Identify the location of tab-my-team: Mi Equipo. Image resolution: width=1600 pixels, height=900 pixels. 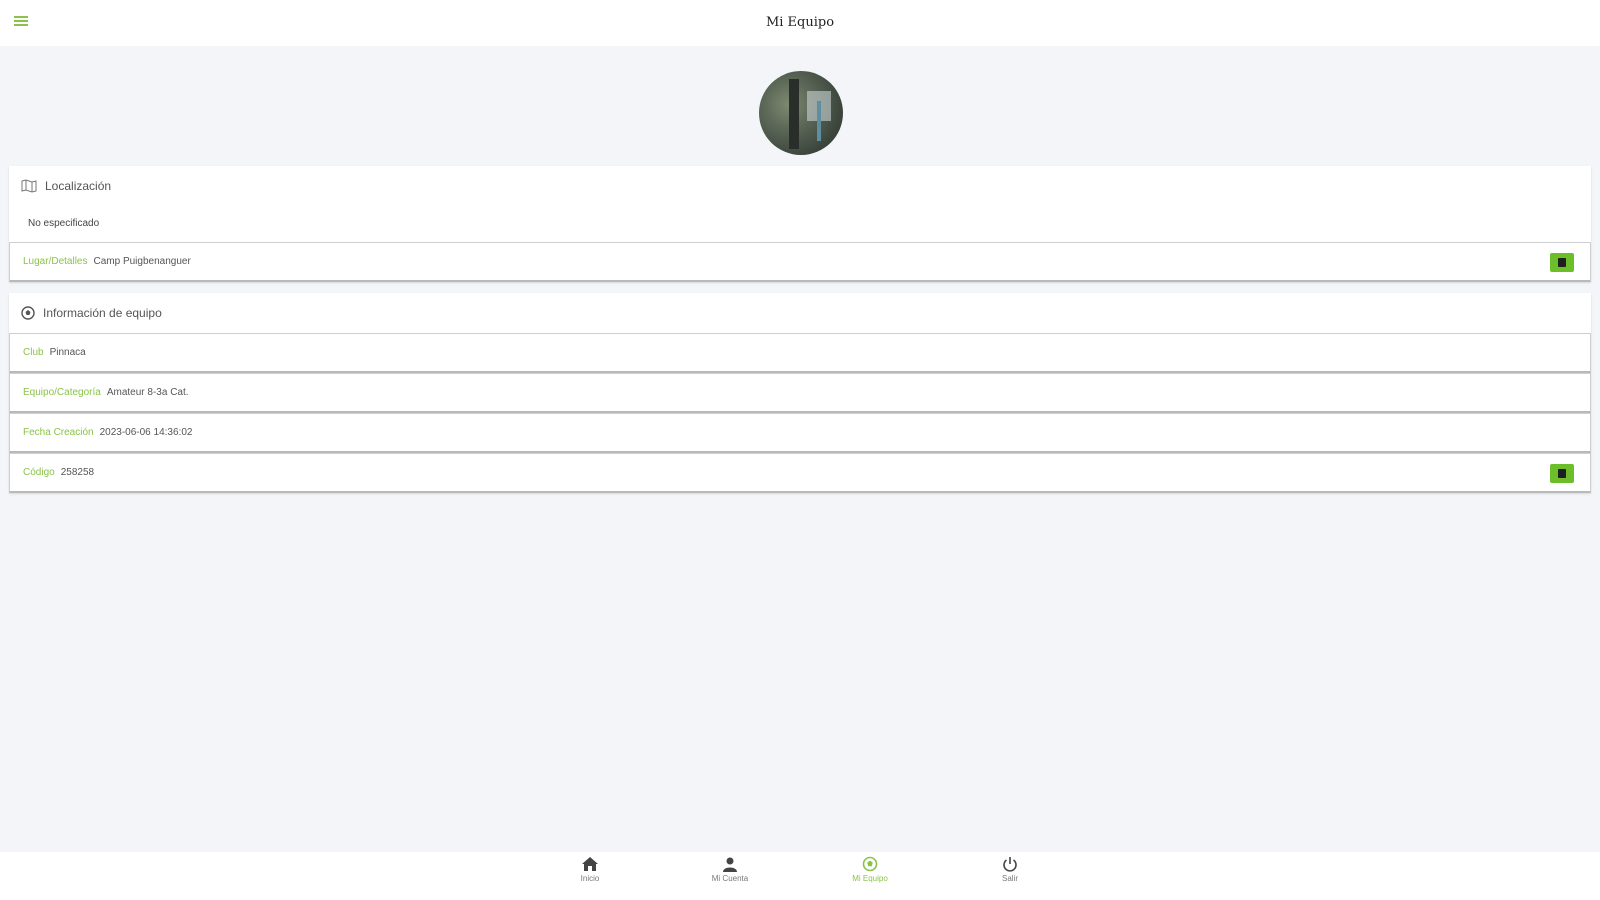
(870, 869).